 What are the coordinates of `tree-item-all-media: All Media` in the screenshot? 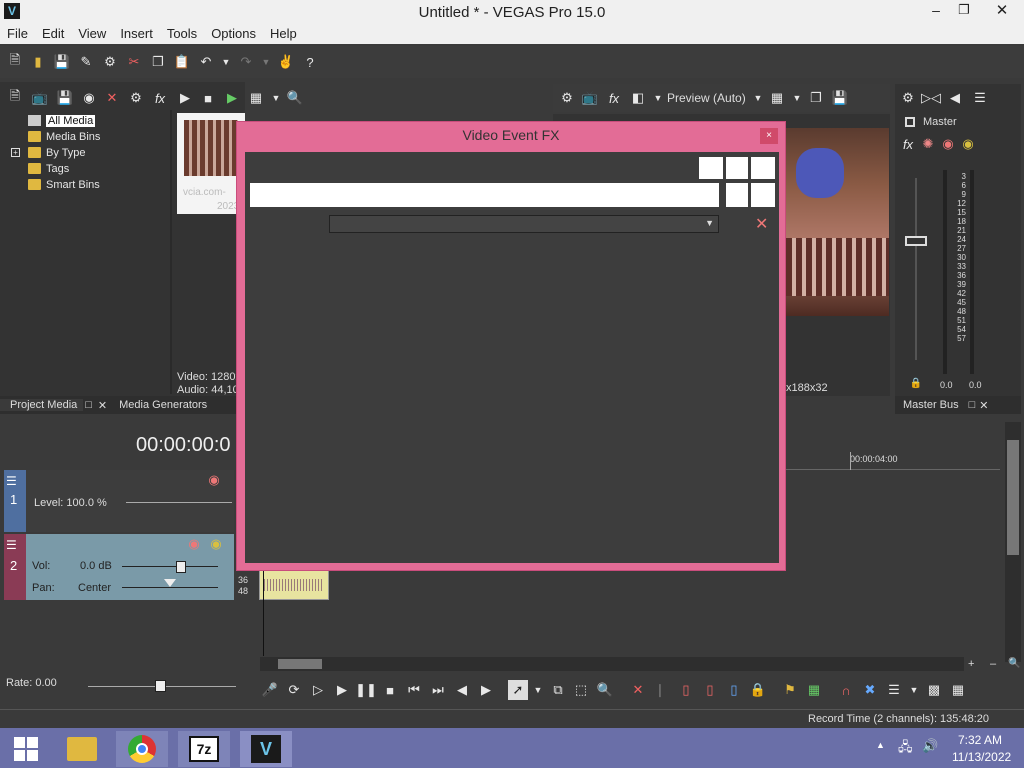 It's located at (85, 121).